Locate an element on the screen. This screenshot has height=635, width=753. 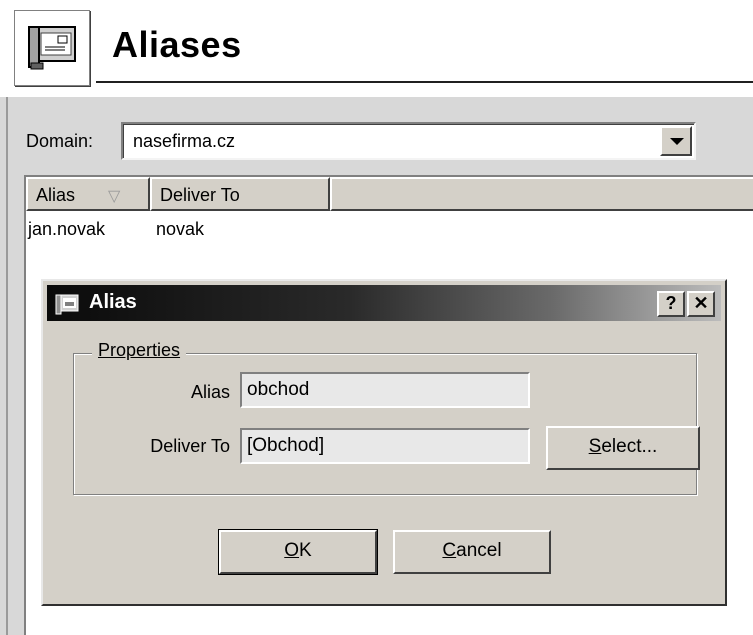
close-icon: ✕ is located at coordinates (701, 303).